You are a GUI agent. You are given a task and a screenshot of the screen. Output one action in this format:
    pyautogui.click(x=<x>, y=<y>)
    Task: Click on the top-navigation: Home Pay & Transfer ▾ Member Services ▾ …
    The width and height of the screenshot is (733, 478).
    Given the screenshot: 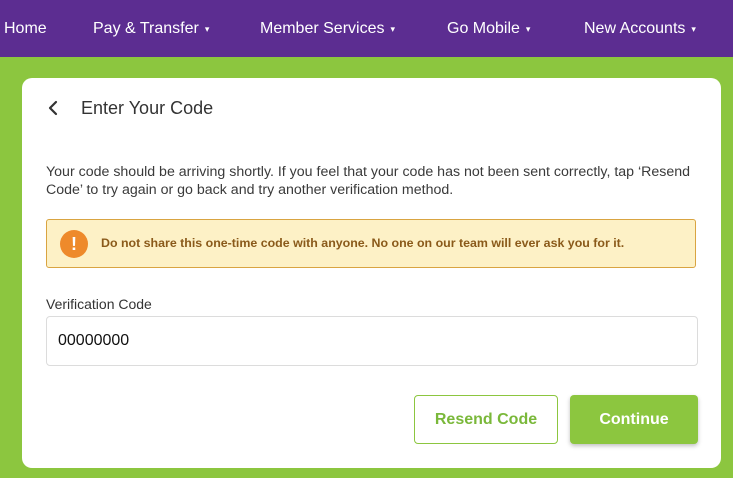 What is the action you would take?
    pyautogui.click(x=366, y=28)
    